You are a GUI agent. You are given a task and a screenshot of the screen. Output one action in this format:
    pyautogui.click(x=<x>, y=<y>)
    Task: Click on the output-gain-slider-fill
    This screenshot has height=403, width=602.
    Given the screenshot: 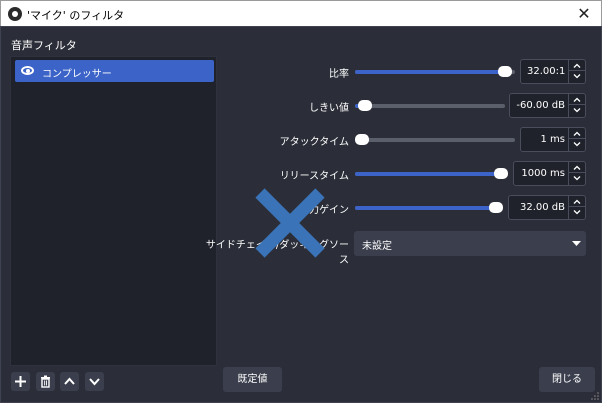 What is the action you would take?
    pyautogui.click(x=425, y=208)
    